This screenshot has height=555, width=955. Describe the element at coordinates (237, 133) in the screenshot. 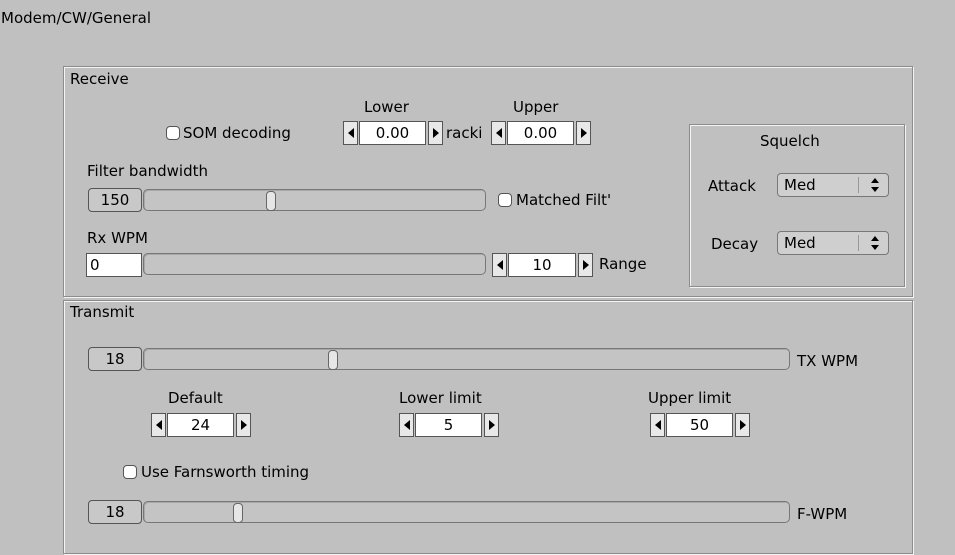

I see `som-decoding-label: SOM decoding` at that location.